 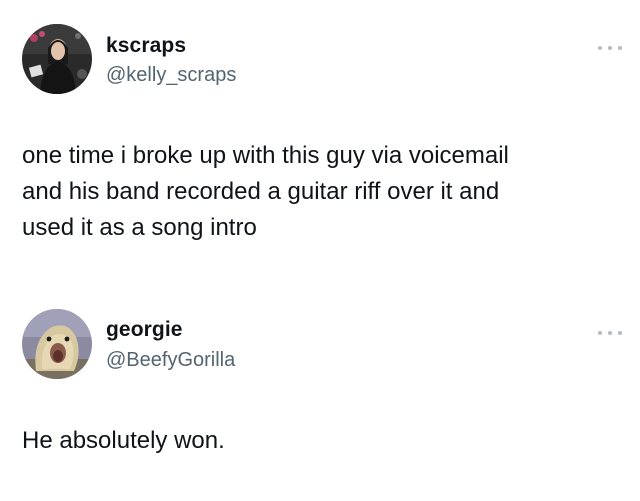 What do you see at coordinates (146, 46) in the screenshot?
I see `display-name: kscraps` at bounding box center [146, 46].